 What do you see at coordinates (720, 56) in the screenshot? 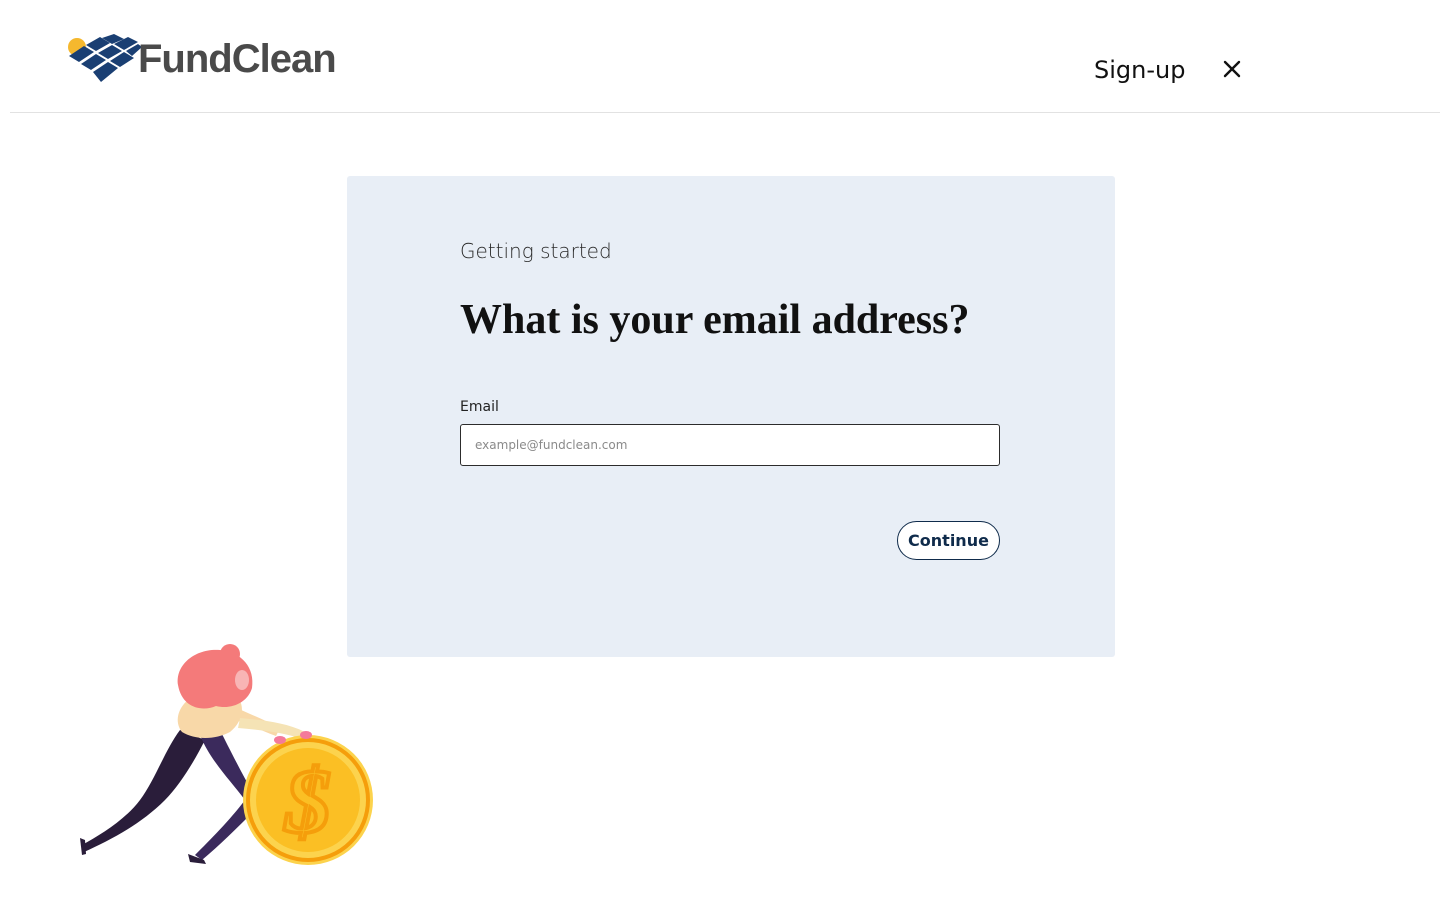
I see `site-header: FundClean Sign-up` at bounding box center [720, 56].